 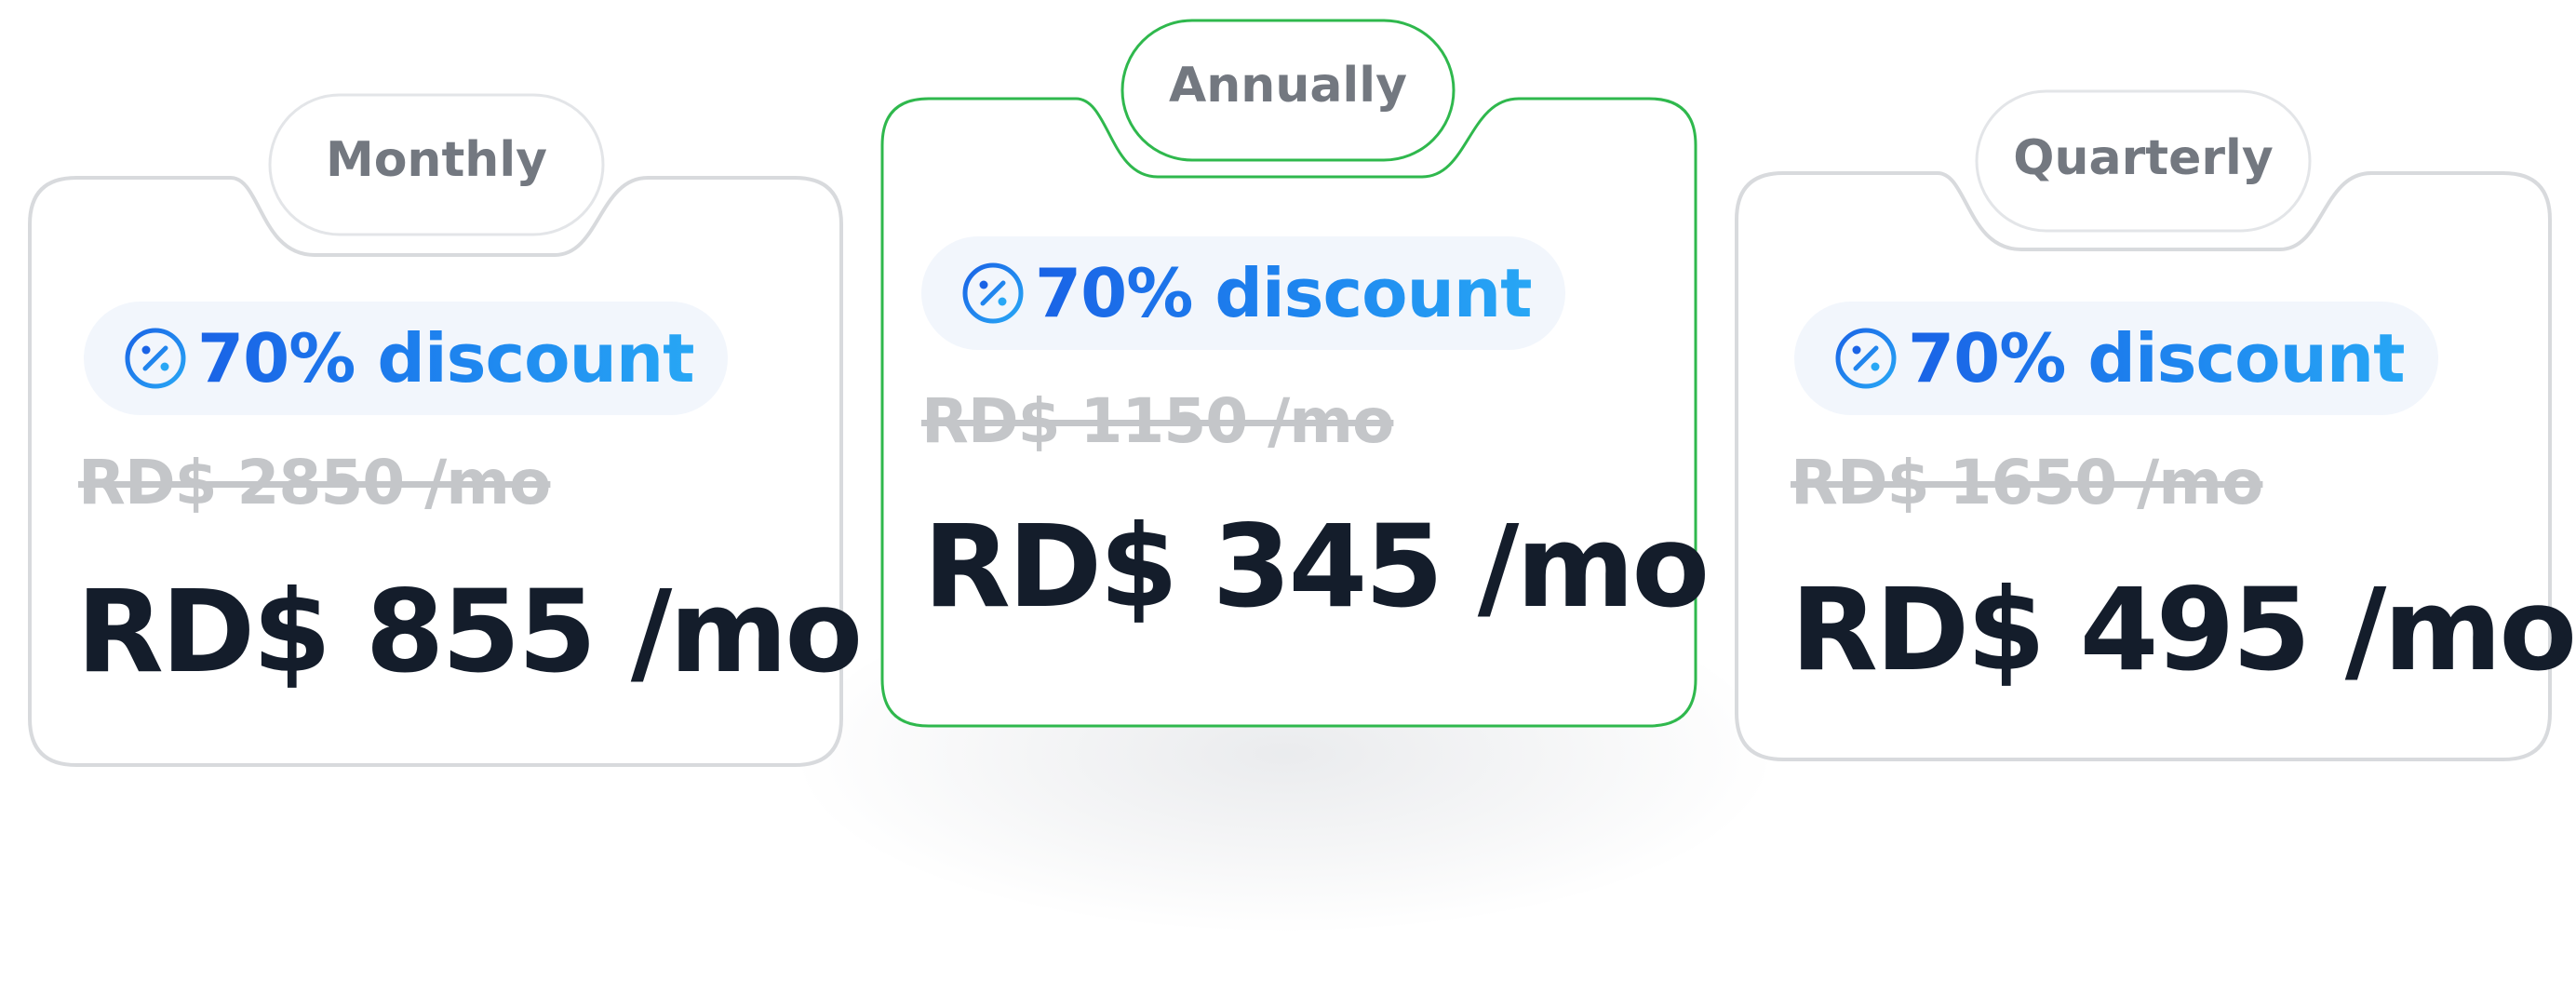 What do you see at coordinates (1288, 86) in the screenshot?
I see `tab-label-annually: Annually` at bounding box center [1288, 86].